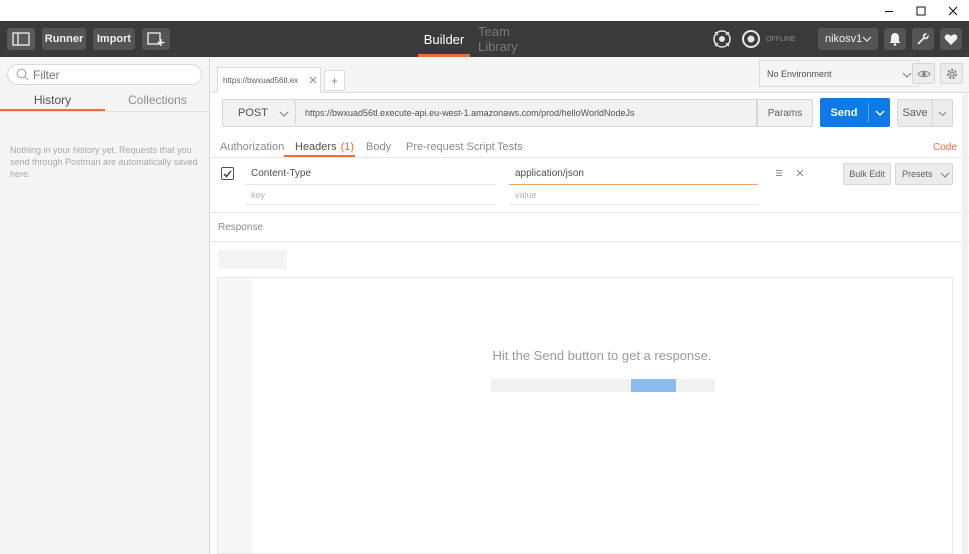 The image size is (969, 554). Describe the element at coordinates (800, 173) in the screenshot. I see `remove-header-icon` at that location.